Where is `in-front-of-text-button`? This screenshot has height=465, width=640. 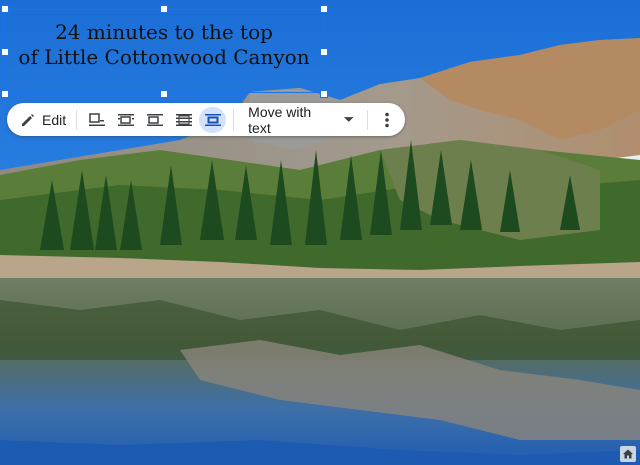
in-front-of-text-button is located at coordinates (213, 119).